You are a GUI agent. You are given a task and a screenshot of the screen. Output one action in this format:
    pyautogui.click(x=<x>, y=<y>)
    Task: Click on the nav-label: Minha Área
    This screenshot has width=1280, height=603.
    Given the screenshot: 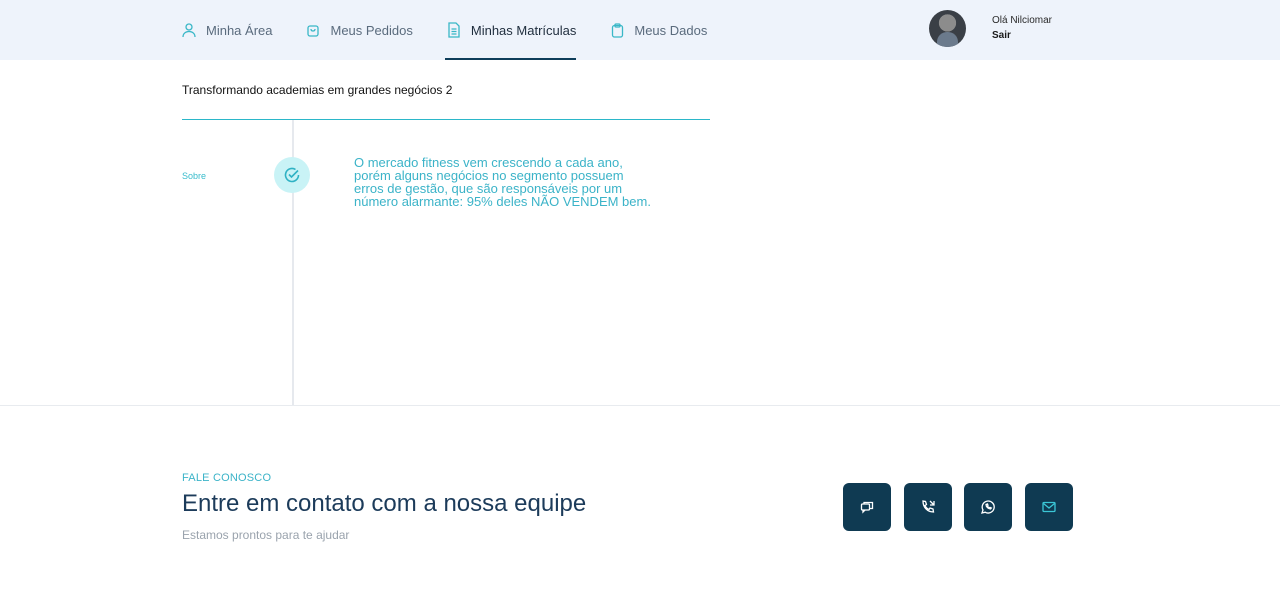 What is the action you would take?
    pyautogui.click(x=239, y=30)
    